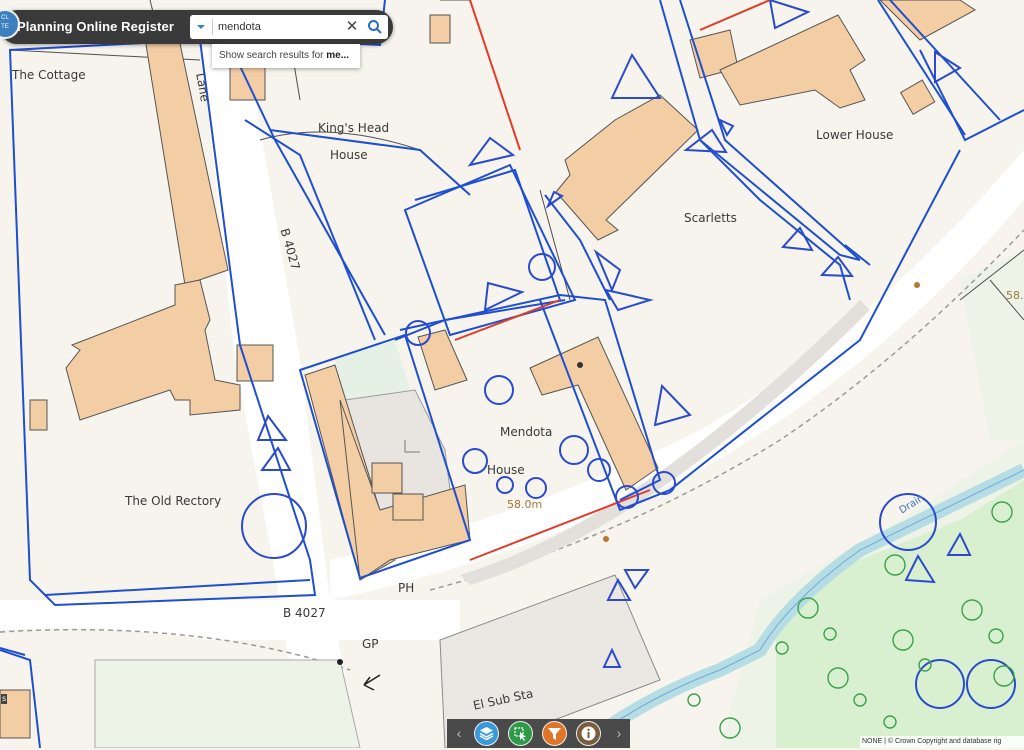 The width and height of the screenshot is (1024, 750). I want to click on suggestion-prefix: Show search results for, so click(273, 55).